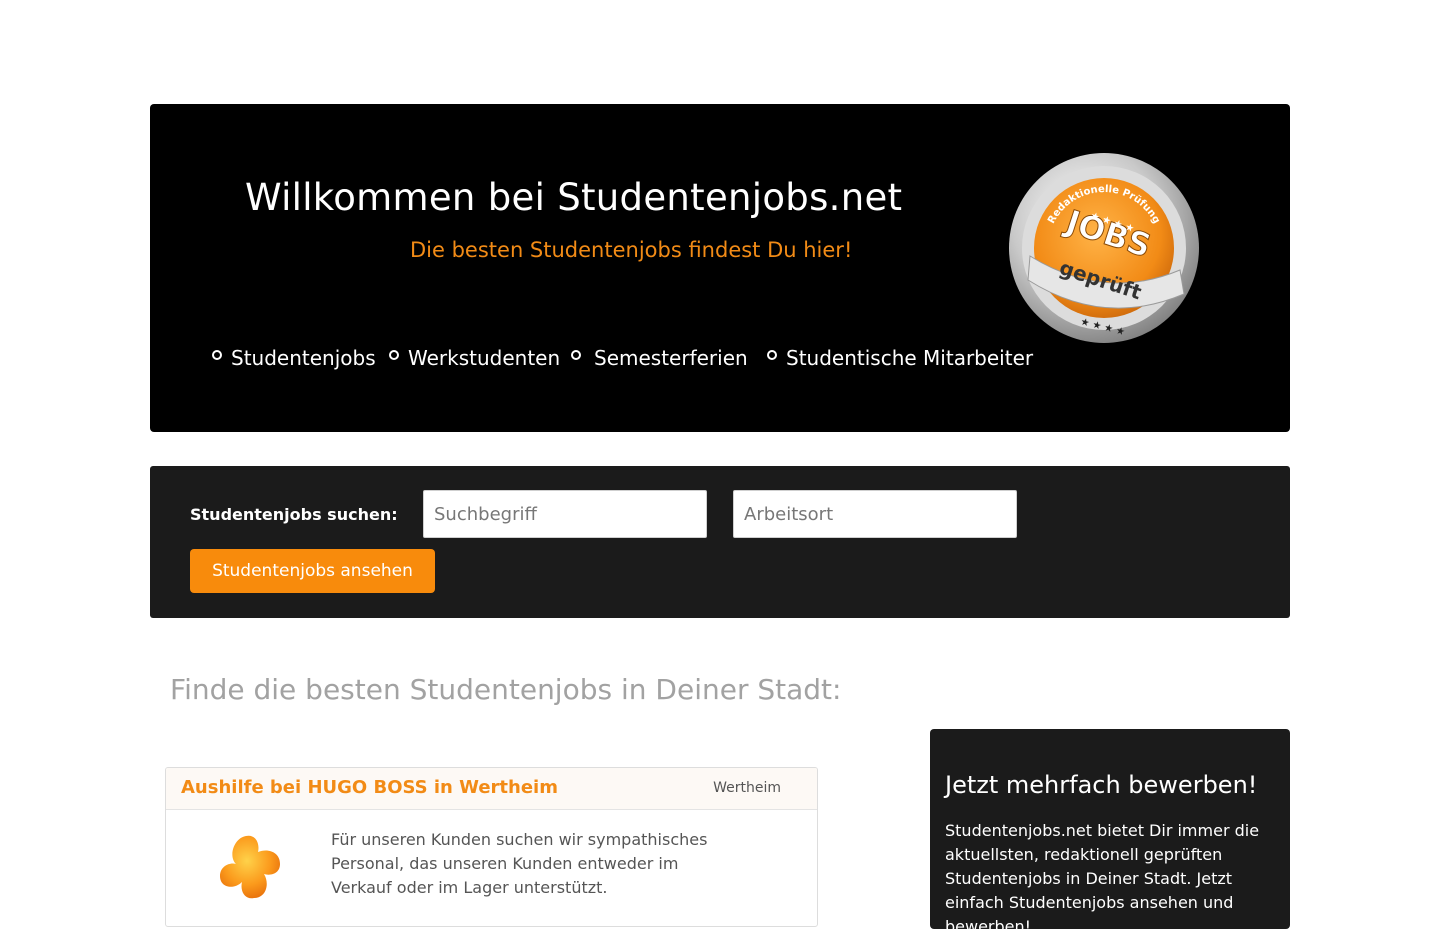 Image resolution: width=1440 pixels, height=929 pixels. What do you see at coordinates (875, 514) in the screenshot?
I see `search-location-input` at bounding box center [875, 514].